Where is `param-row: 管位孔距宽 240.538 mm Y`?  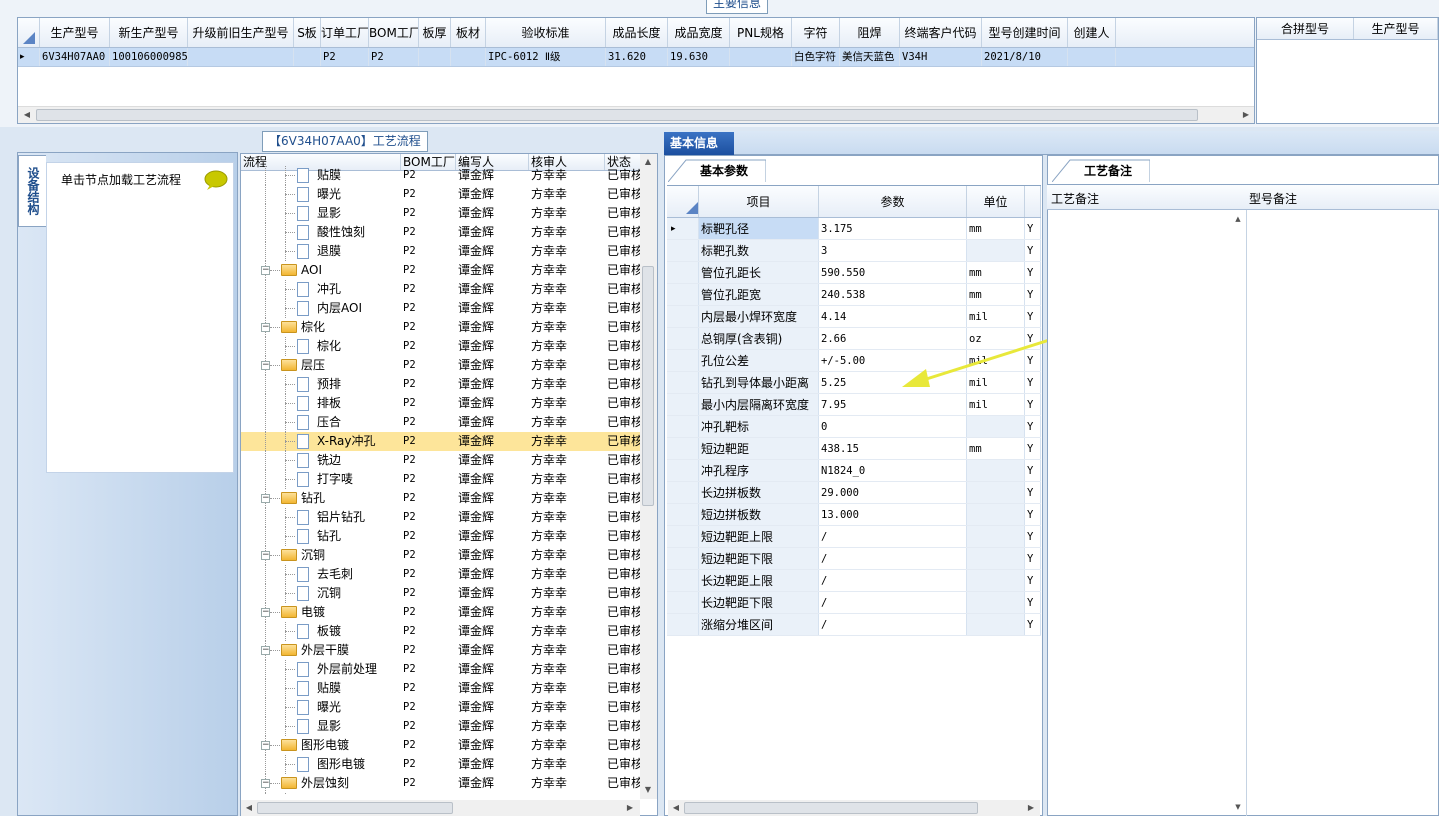
param-row: 管位孔距宽 240.538 mm Y is located at coordinates (854, 295).